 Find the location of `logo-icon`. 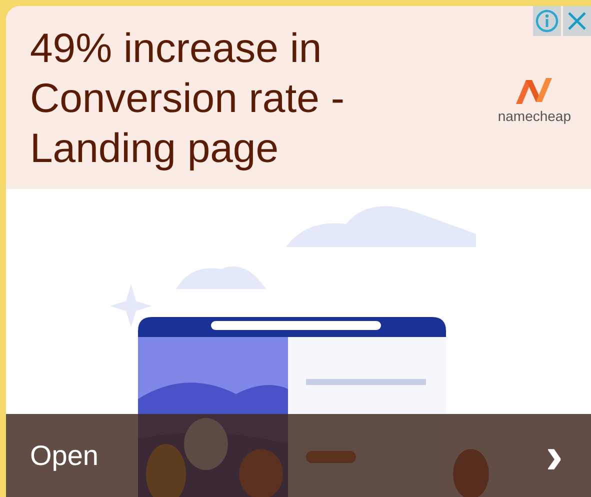

logo-icon is located at coordinates (534, 91).